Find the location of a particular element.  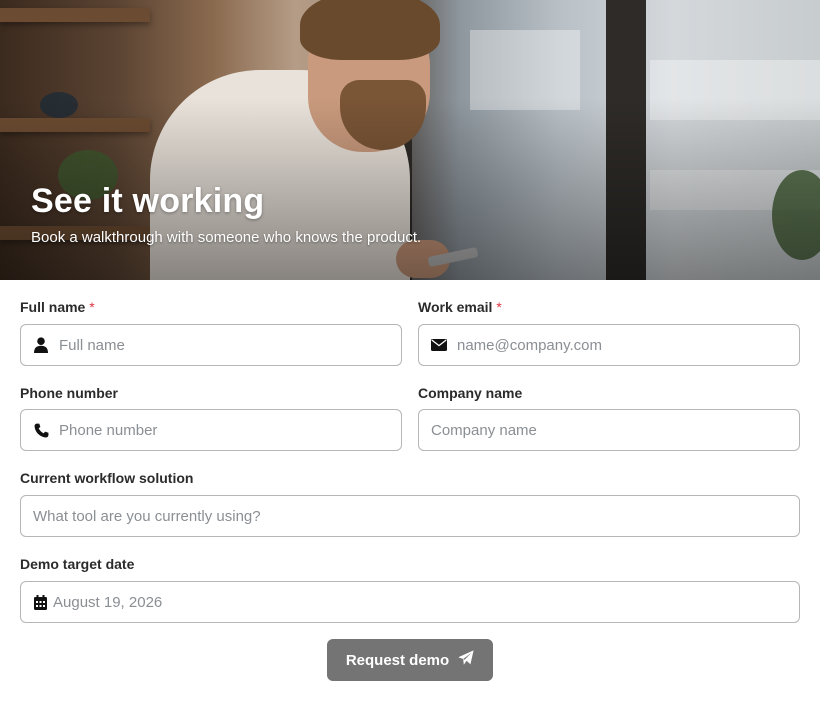

request-demo-button: Request demo is located at coordinates (410, 660).